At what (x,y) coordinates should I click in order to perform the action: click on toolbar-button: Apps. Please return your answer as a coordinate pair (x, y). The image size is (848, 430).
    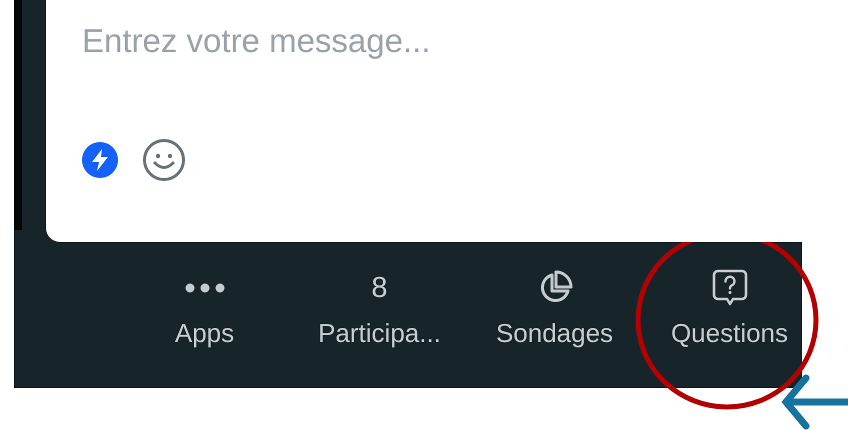
    Looking at the image, I should click on (204, 308).